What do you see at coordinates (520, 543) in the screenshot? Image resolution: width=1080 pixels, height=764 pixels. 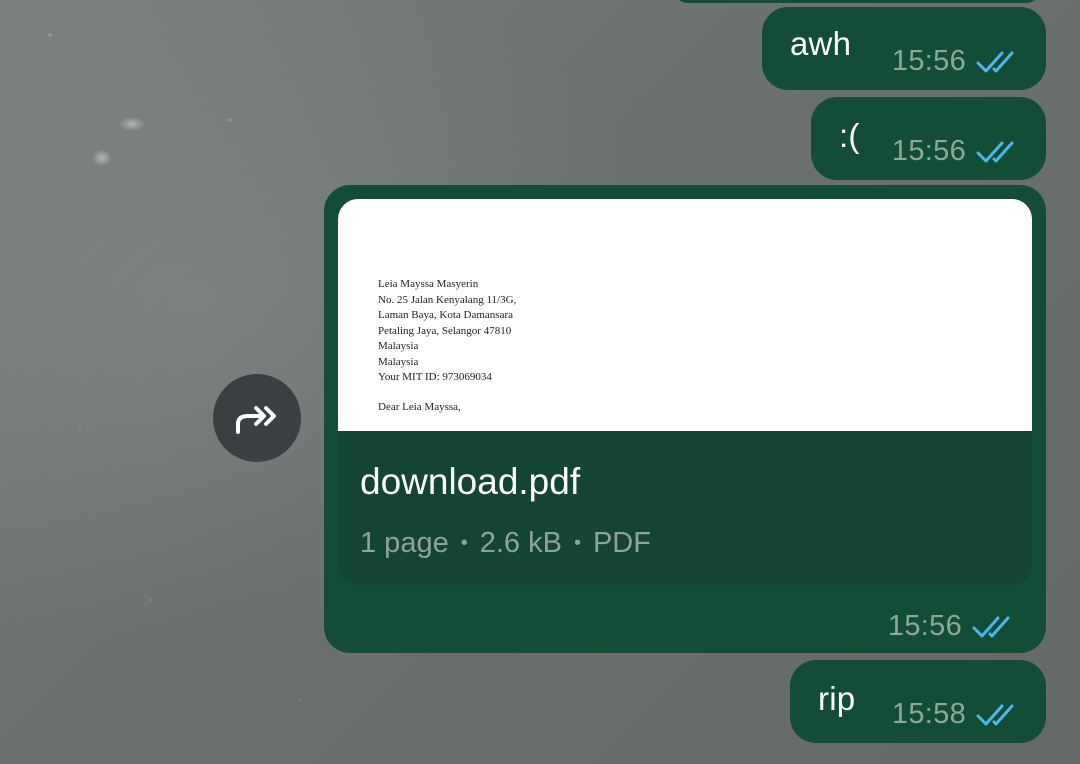 I see `document-size: 2.6 kB` at bounding box center [520, 543].